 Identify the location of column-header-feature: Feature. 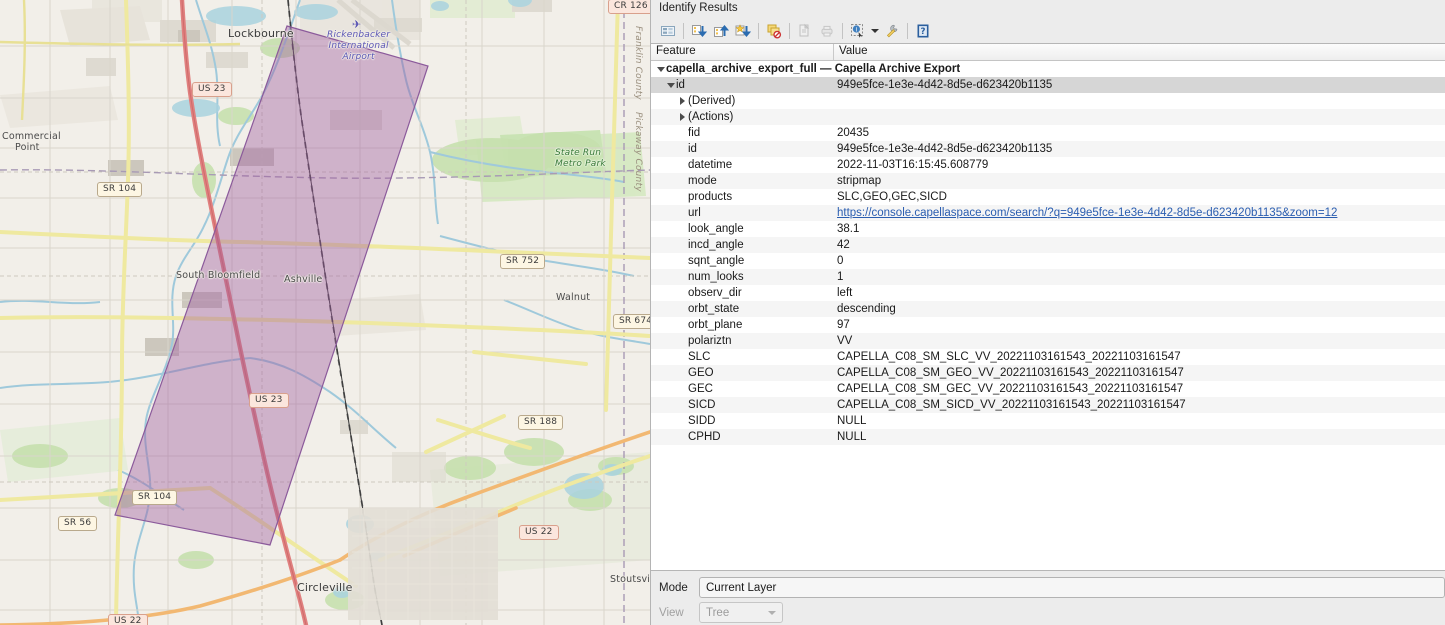
(742, 52).